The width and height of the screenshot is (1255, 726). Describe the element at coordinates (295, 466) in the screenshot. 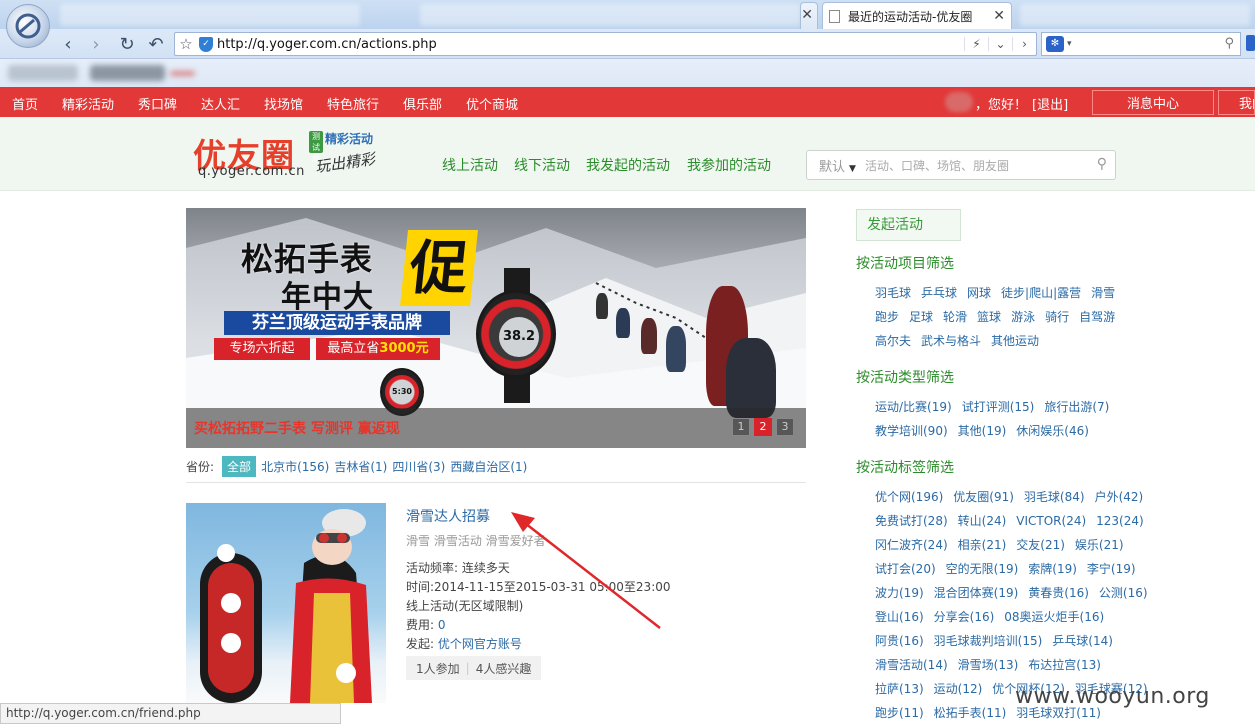

I see `province-item: 北京市(156)` at that location.